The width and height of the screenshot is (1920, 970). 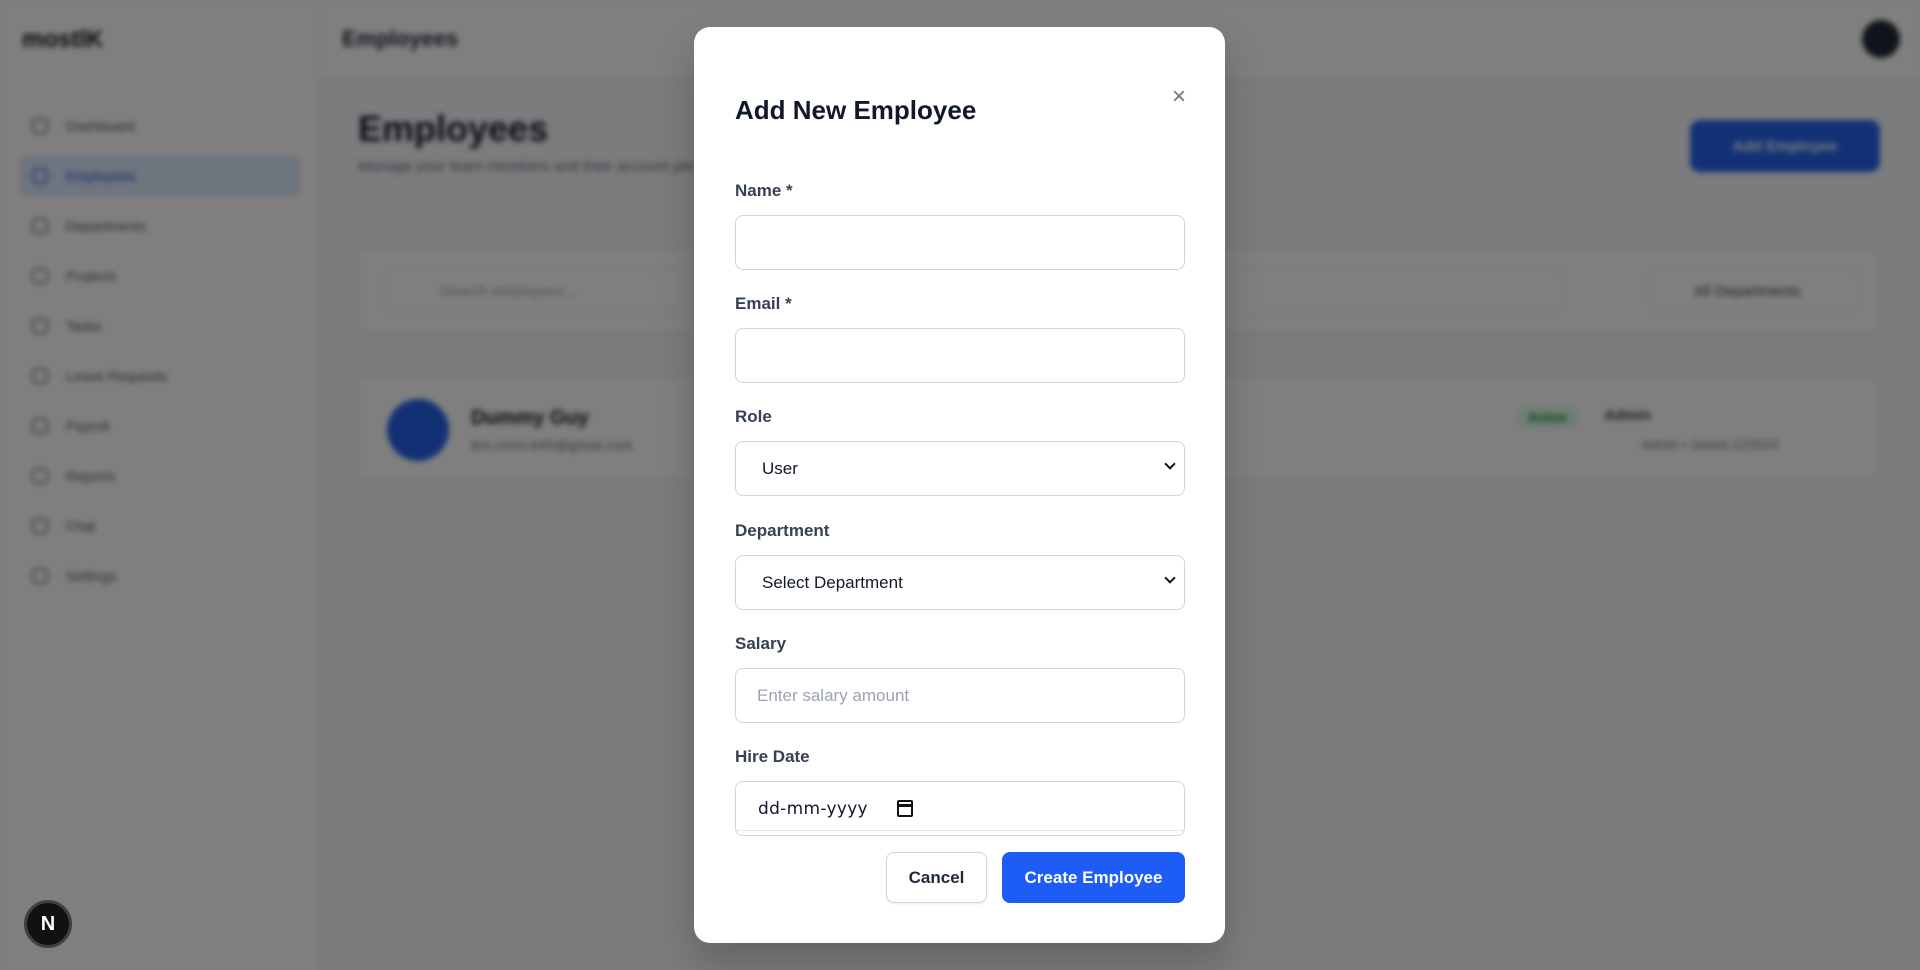 I want to click on salary-field: Enter salary amount, so click(x=960, y=695).